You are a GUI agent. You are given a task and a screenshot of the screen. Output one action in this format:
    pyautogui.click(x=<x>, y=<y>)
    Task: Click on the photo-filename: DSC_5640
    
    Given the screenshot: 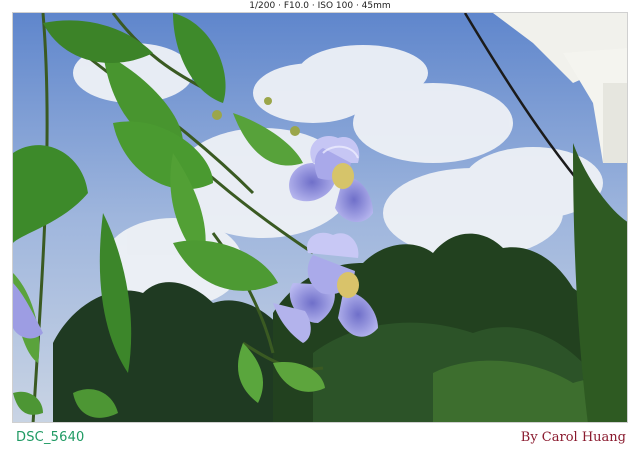 What is the action you would take?
    pyautogui.click(x=50, y=437)
    